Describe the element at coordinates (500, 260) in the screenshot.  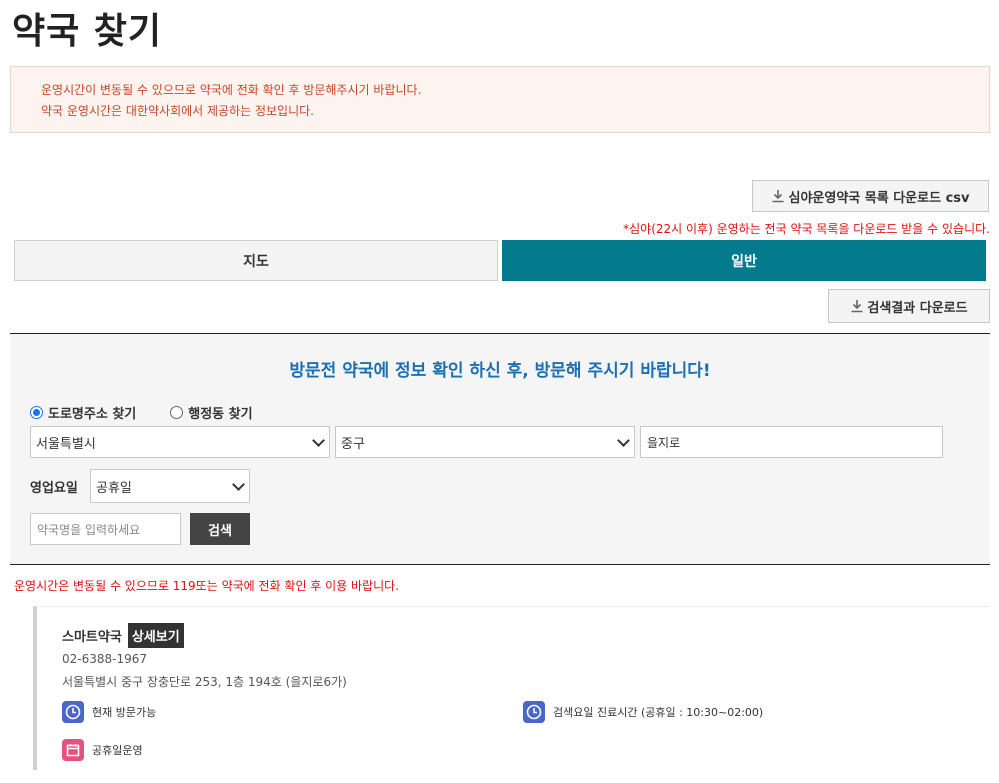
I see `view-tabs: 지도 일반` at that location.